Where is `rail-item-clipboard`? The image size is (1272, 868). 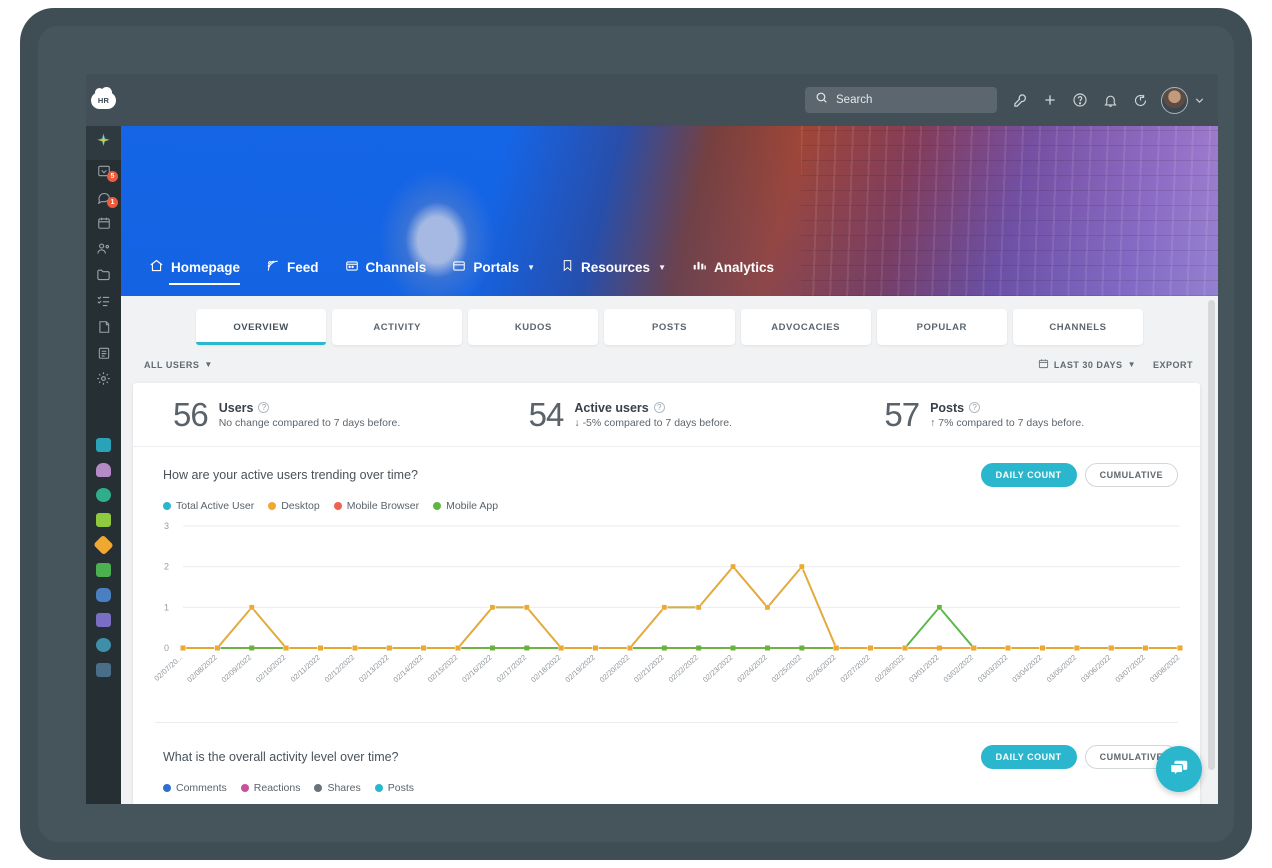
rail-item-clipboard is located at coordinates (103, 355).